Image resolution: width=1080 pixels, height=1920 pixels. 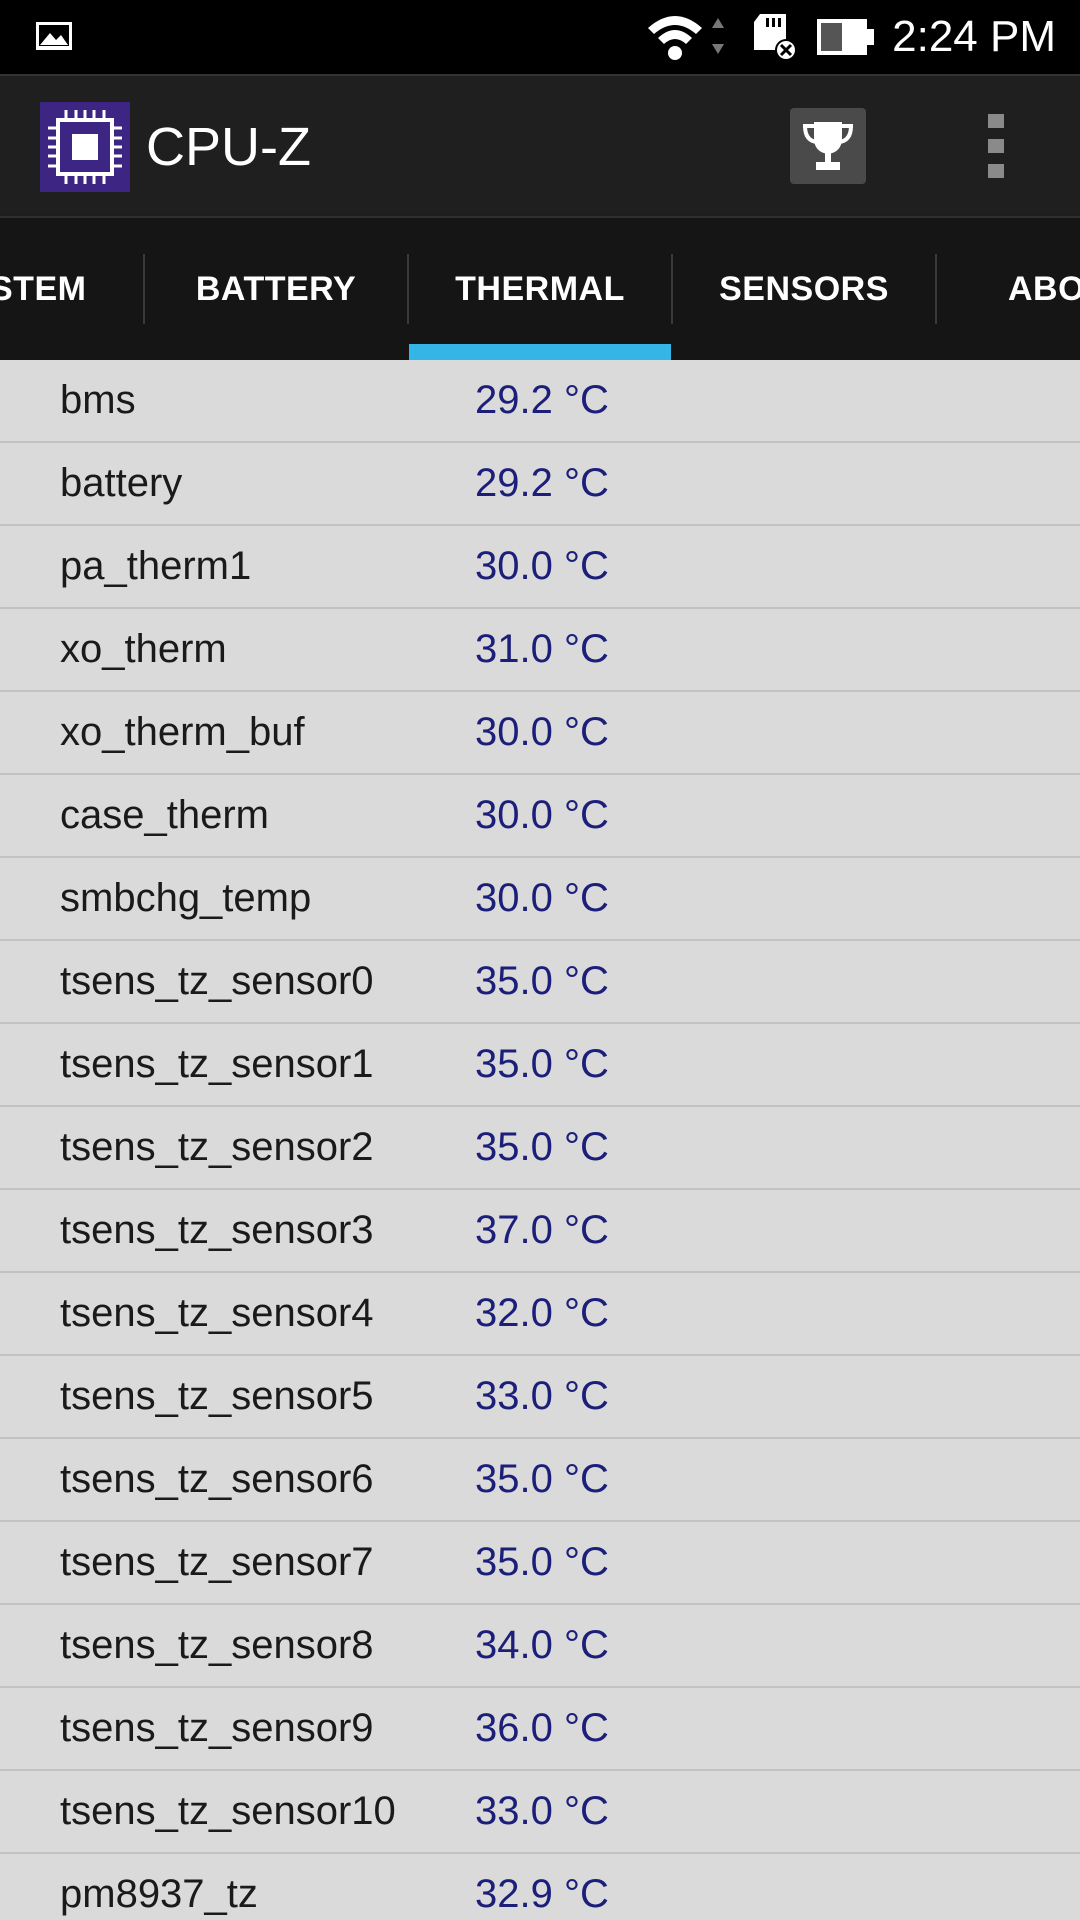 What do you see at coordinates (228, 1811) in the screenshot?
I see `sensor-name: tsens_tz_sensor10` at bounding box center [228, 1811].